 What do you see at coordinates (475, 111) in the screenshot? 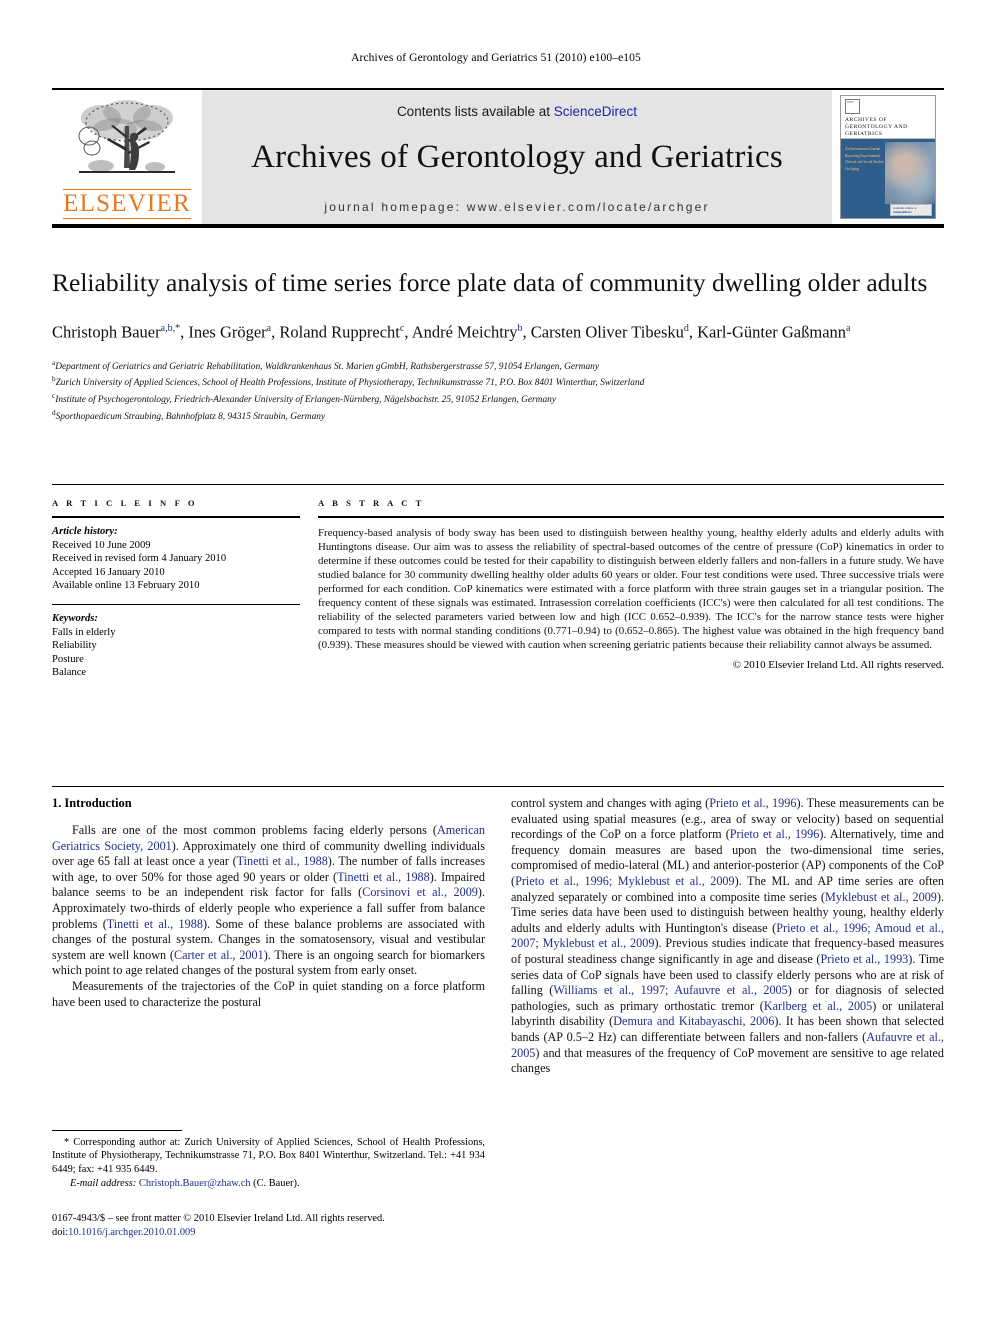
I see `contents-prefix: Contents lists available at` at bounding box center [475, 111].